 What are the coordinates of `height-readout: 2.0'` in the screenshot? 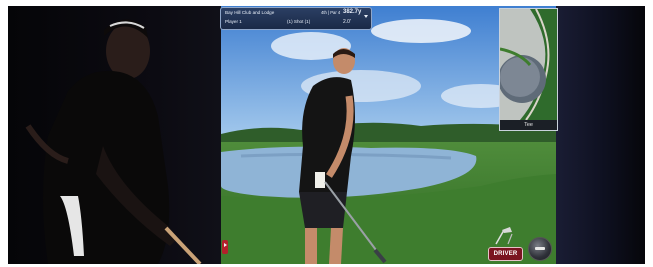 It's located at (347, 22).